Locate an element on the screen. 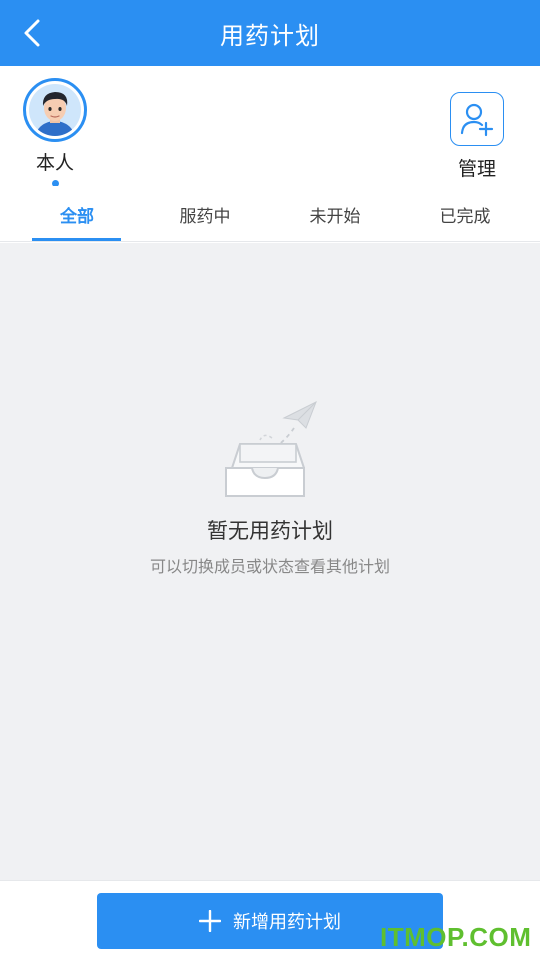 This screenshot has height=960, width=540. empty-state-subtitle: 可以切换成员或状态查看其他计划 is located at coordinates (269, 566).